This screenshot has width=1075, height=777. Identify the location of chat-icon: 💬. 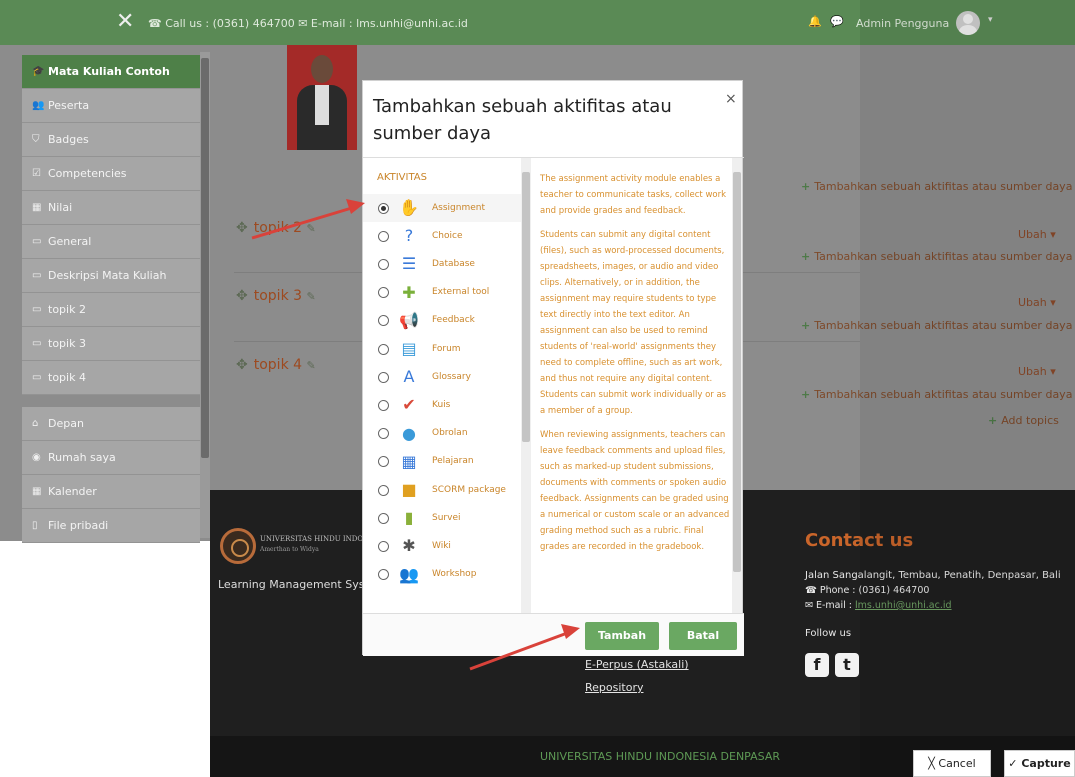
(837, 21).